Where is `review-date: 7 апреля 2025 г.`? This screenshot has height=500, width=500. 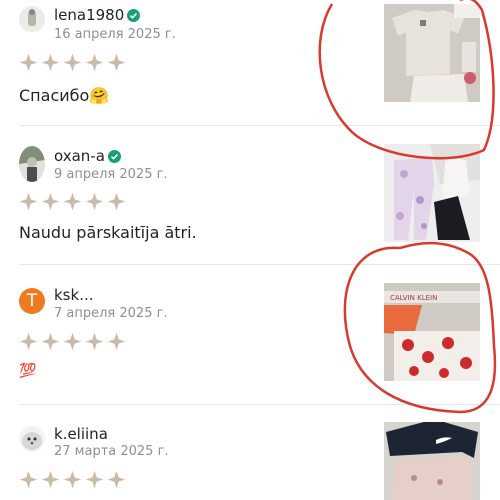
review-date: 7 апреля 2025 г. is located at coordinates (111, 313).